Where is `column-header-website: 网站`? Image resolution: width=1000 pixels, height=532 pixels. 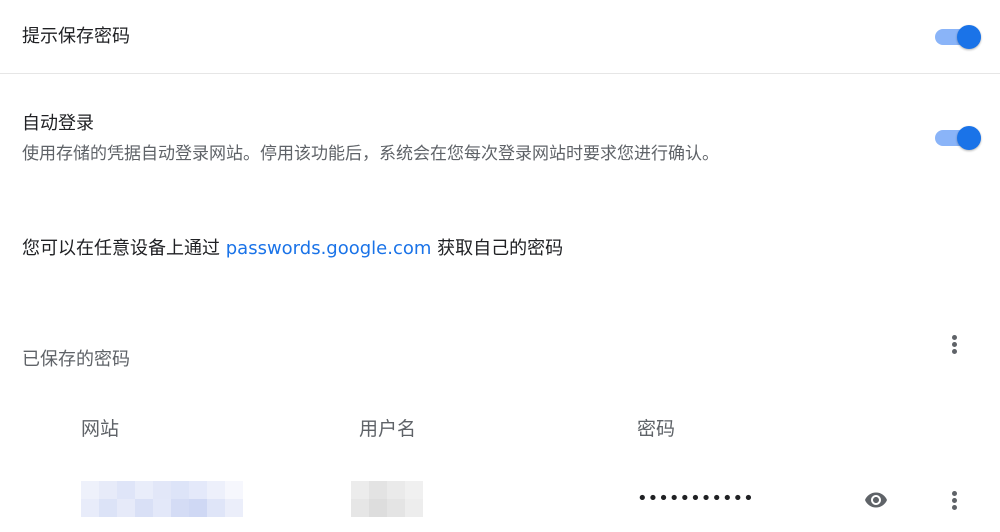
column-header-website: 网站 is located at coordinates (100, 429).